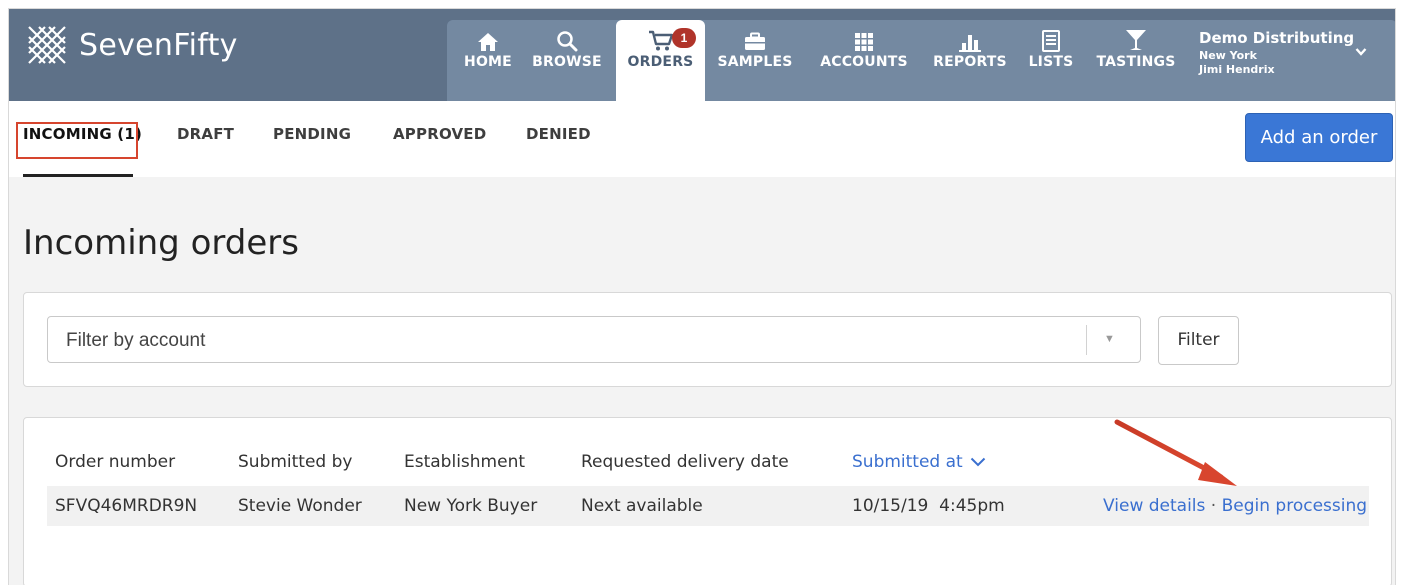 The image size is (1404, 585). Describe the element at coordinates (295, 462) in the screenshot. I see `column-header-submitted-by: Submitted by` at that location.